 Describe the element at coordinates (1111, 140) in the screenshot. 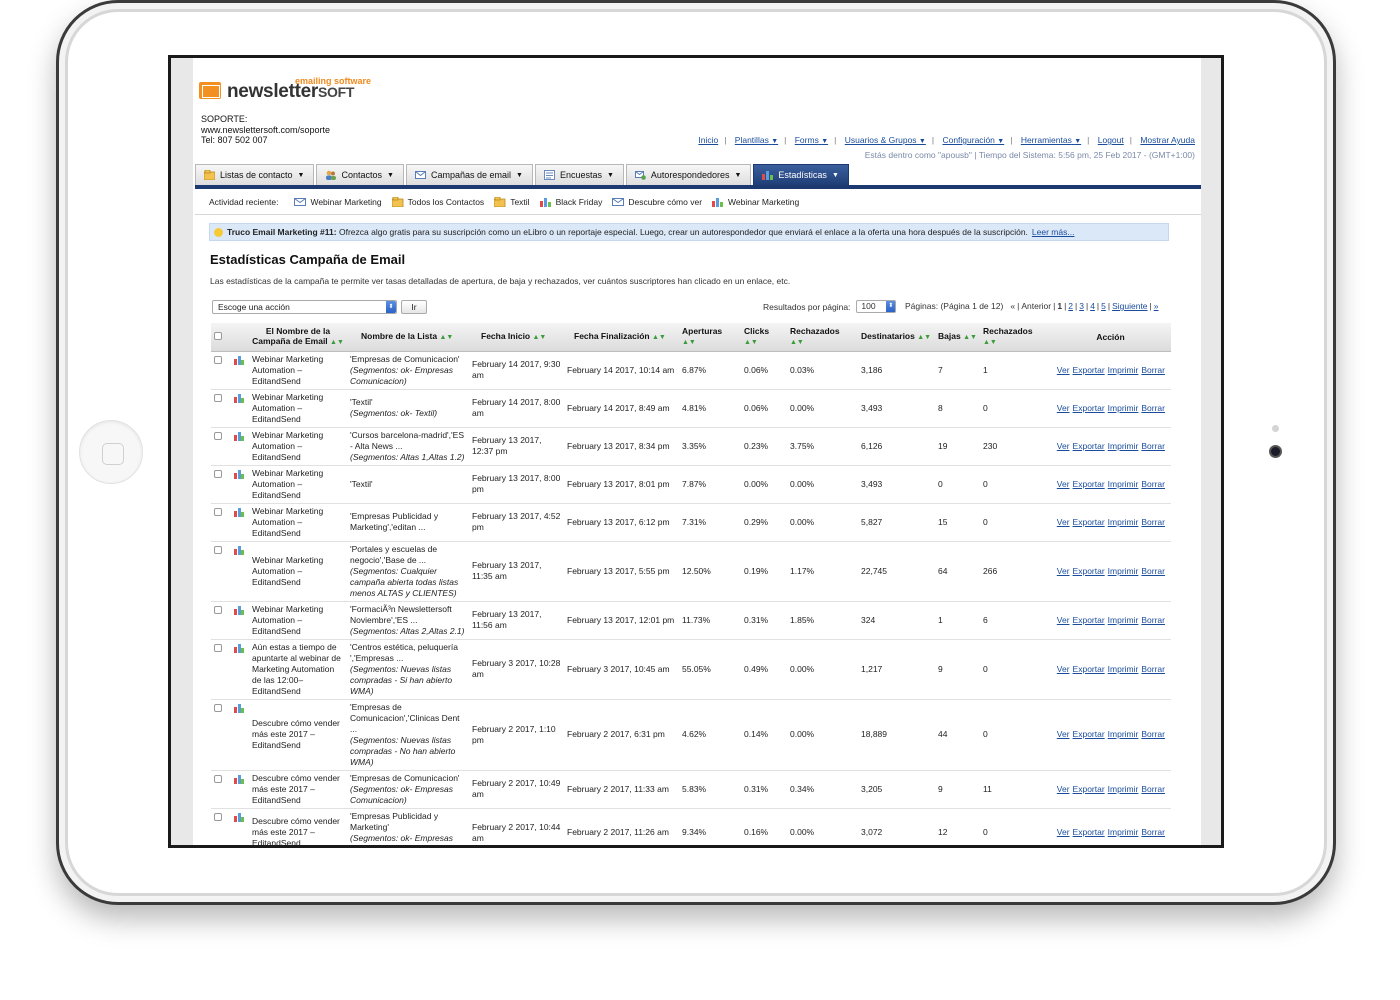

I see `nav-logout: Logout` at that location.